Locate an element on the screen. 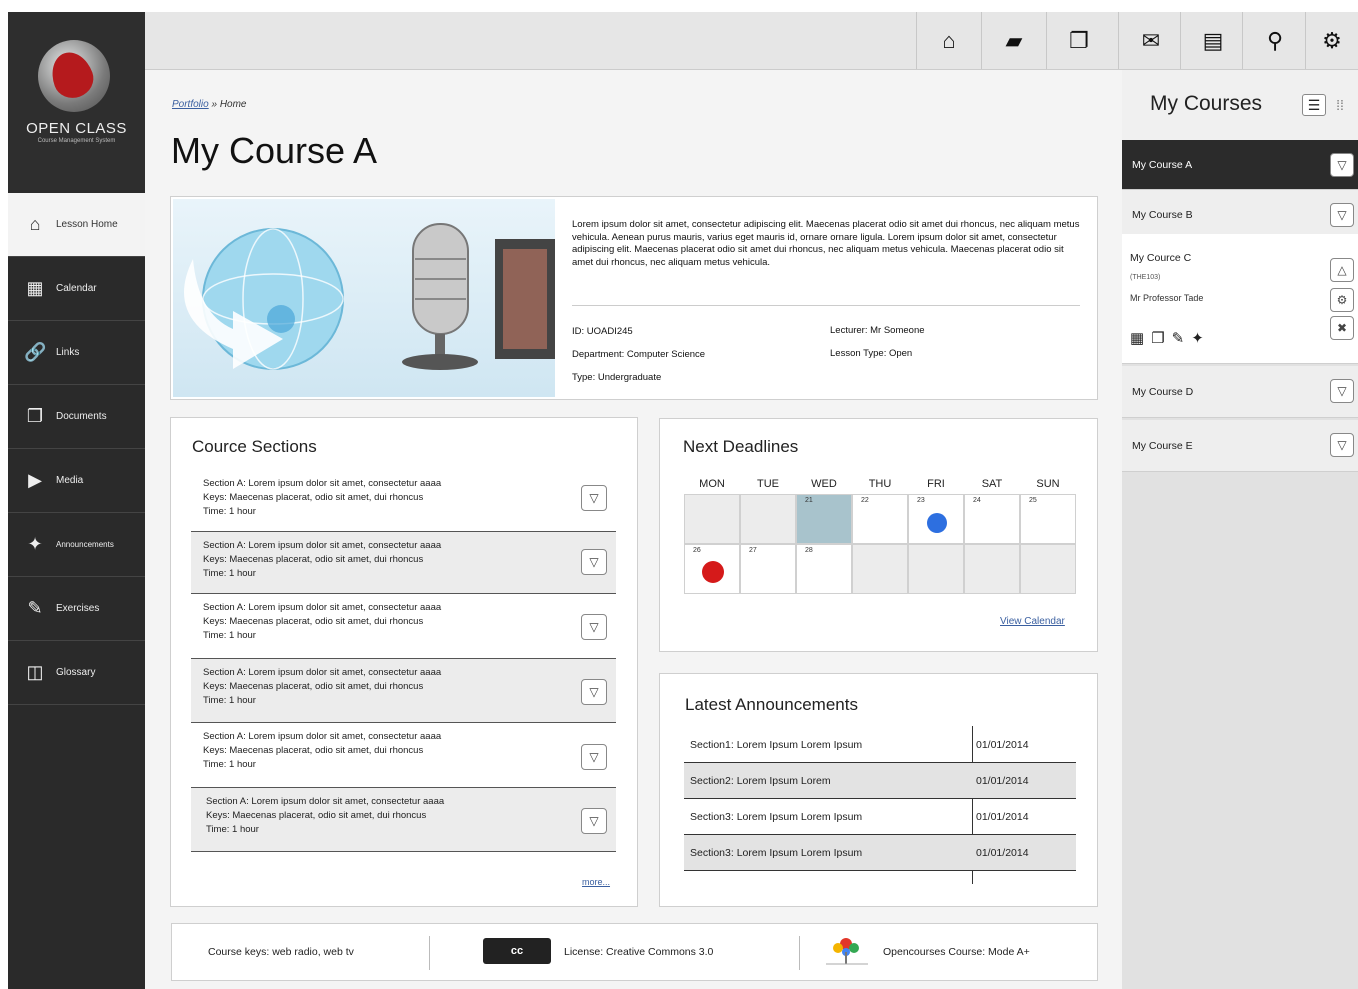  calendar-day-number: 26 is located at coordinates (697, 550).